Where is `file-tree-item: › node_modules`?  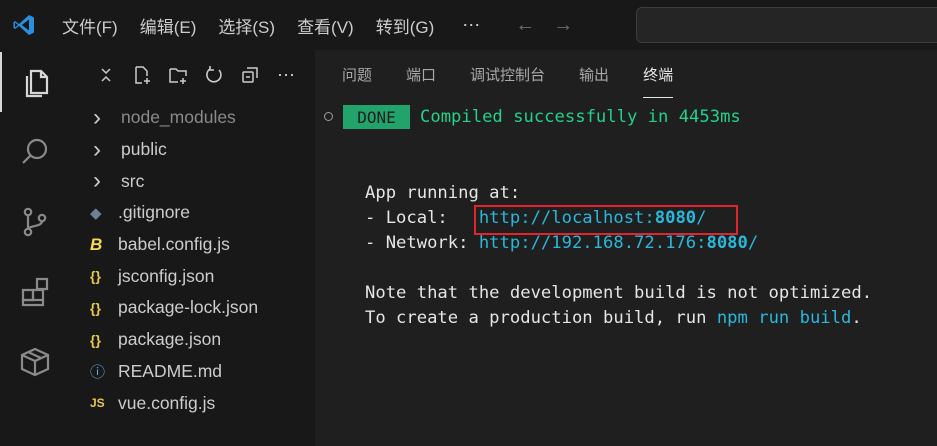 file-tree-item: › node_modules is located at coordinates (202, 118).